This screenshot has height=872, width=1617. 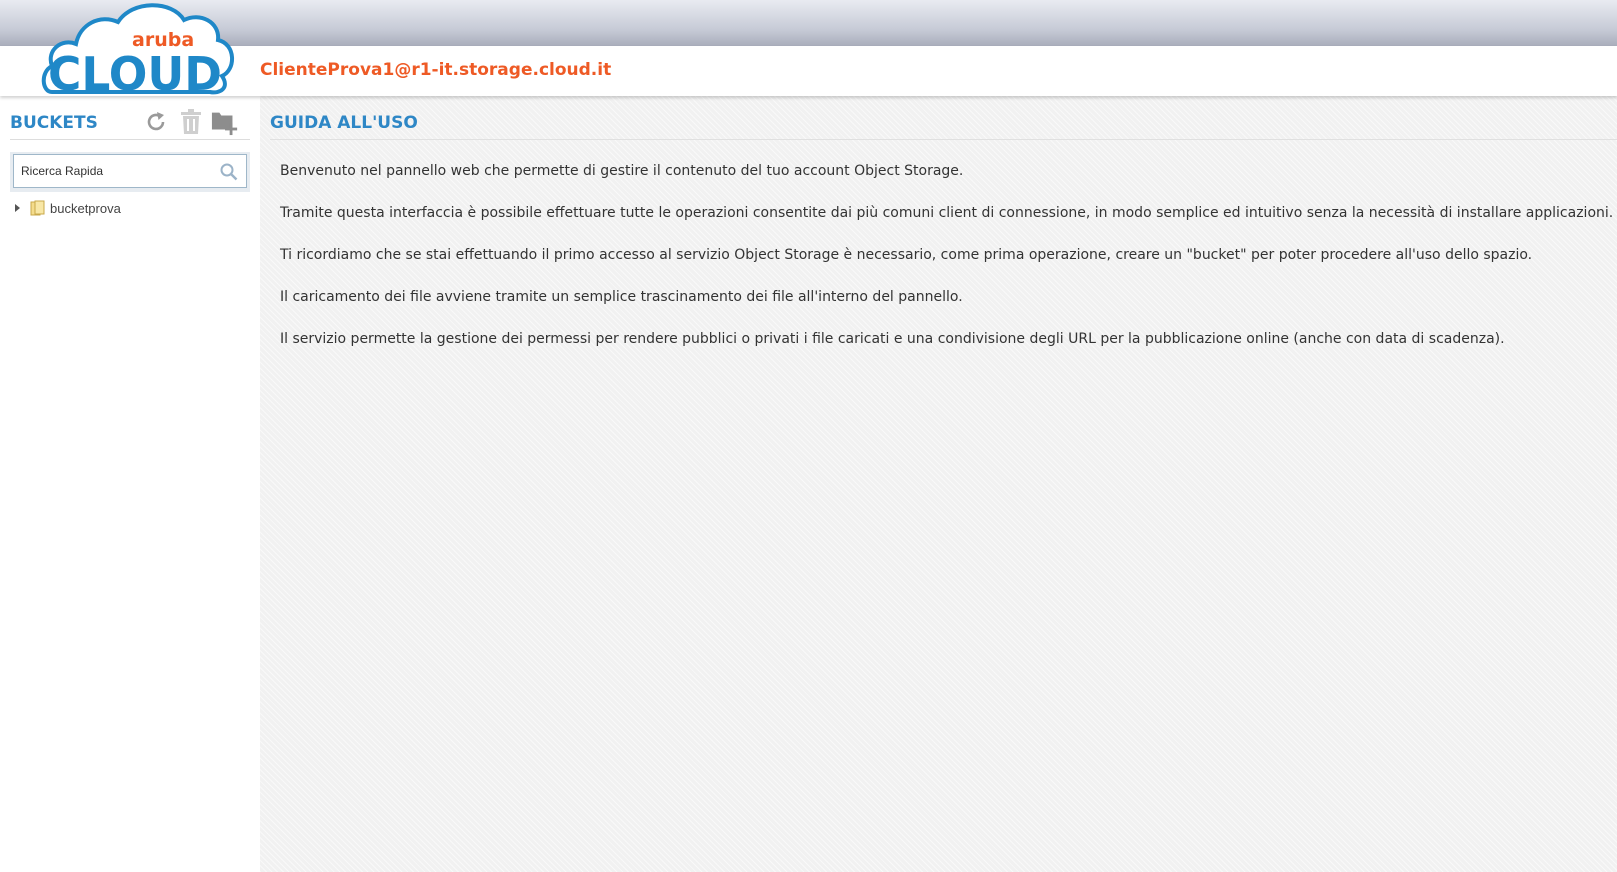 What do you see at coordinates (85, 208) in the screenshot?
I see `tree-item-label: bucketprova` at bounding box center [85, 208].